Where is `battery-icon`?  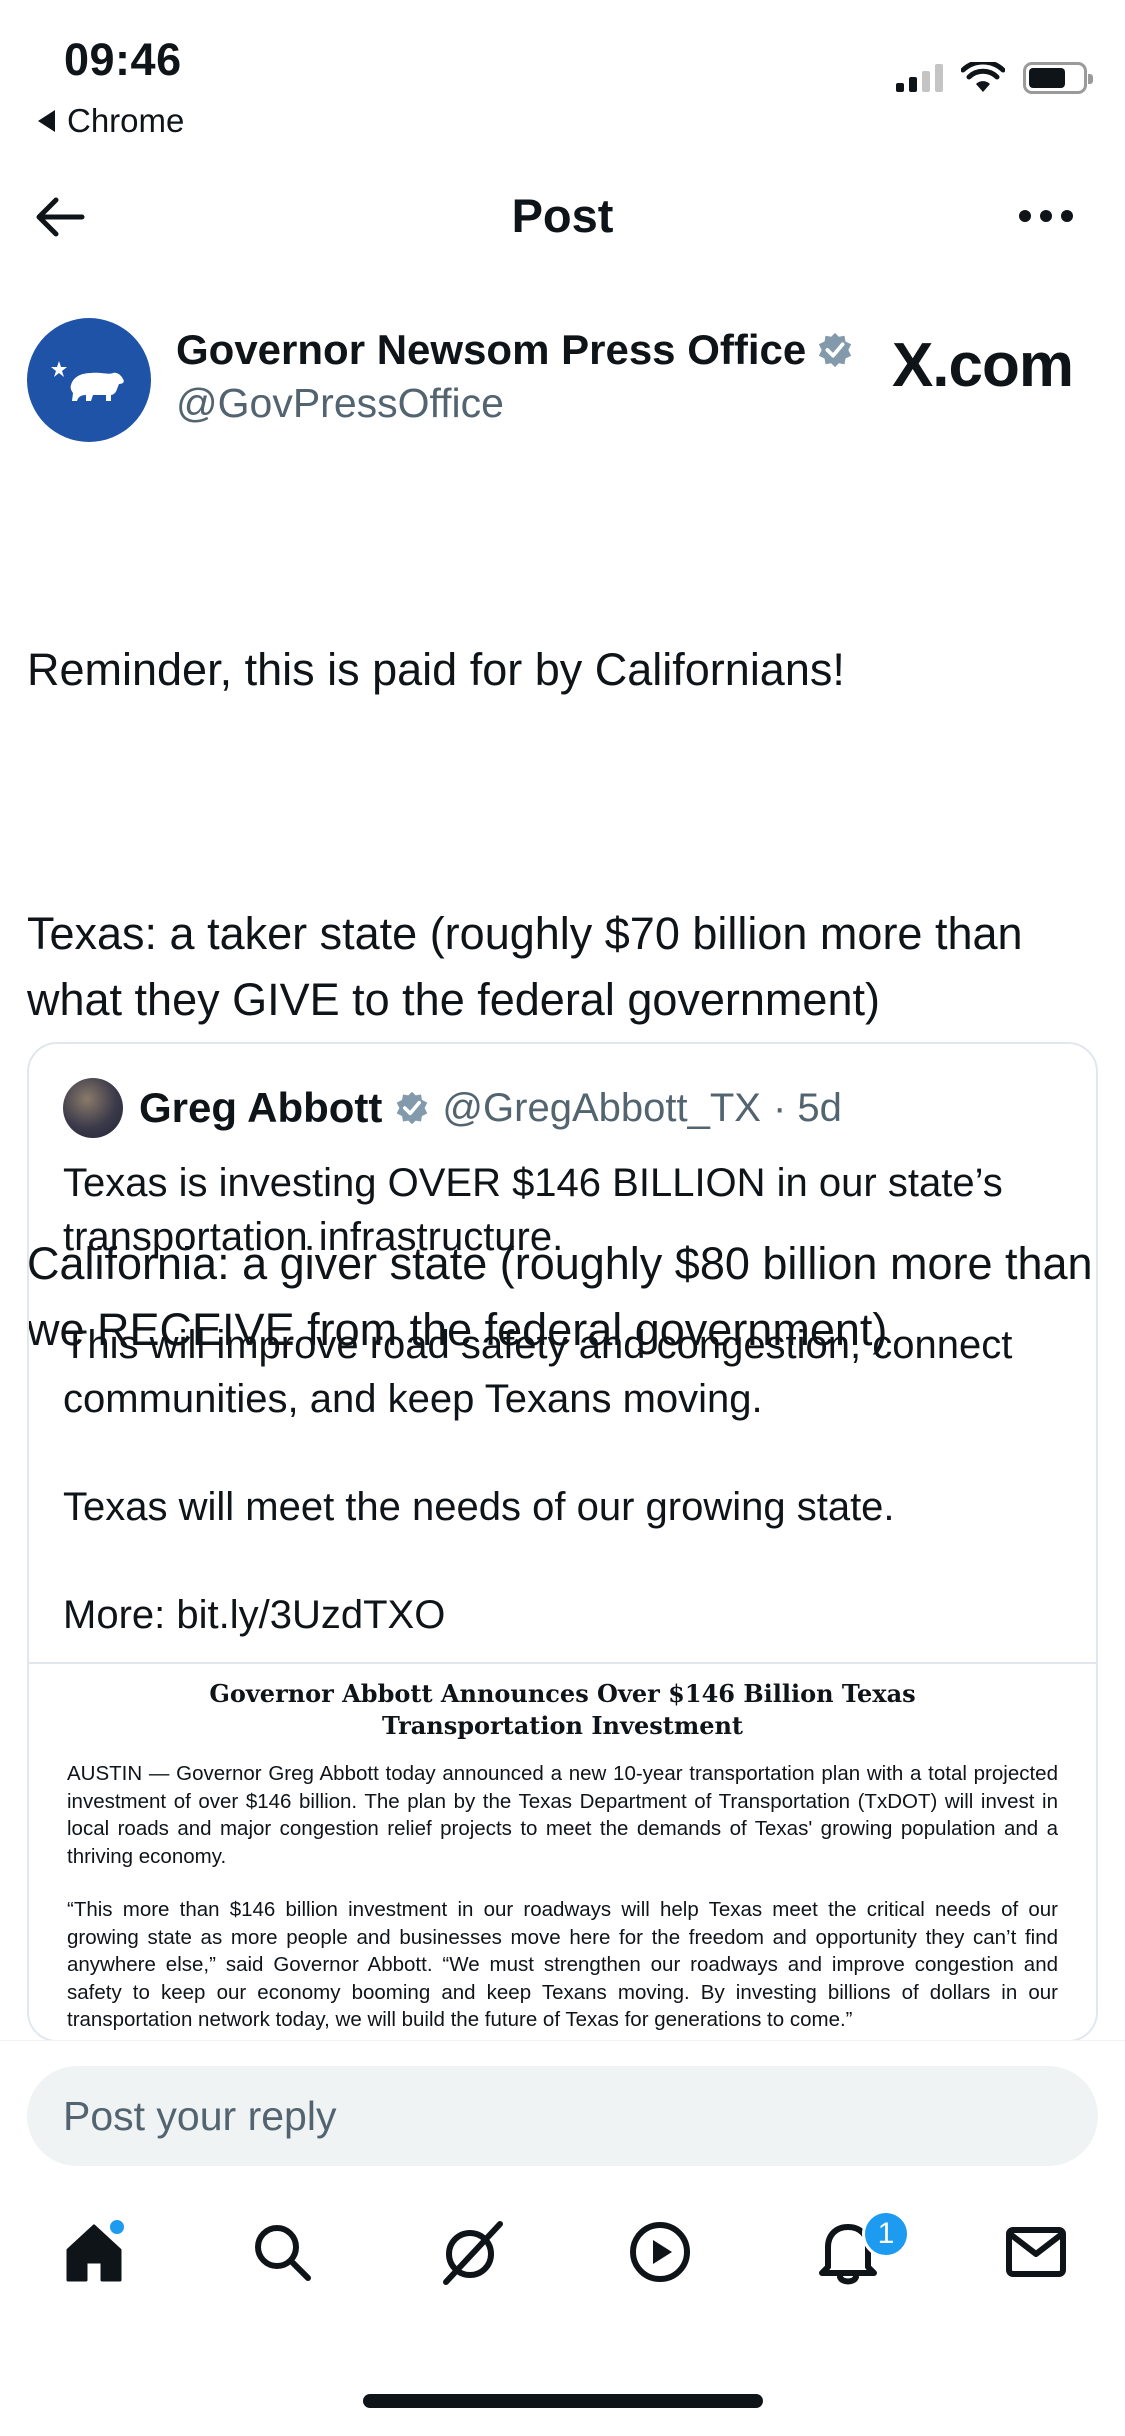 battery-icon is located at coordinates (1058, 78).